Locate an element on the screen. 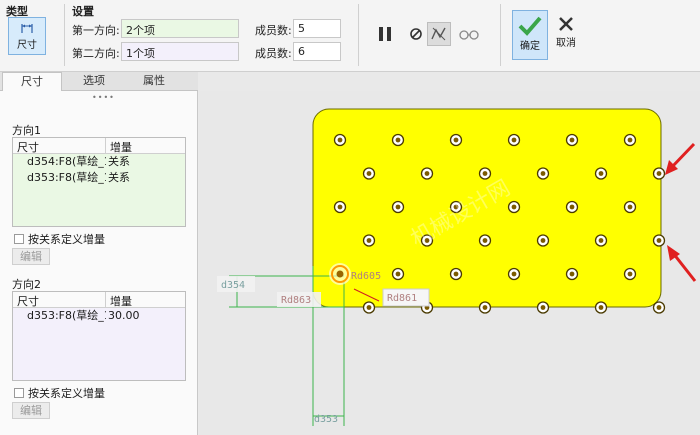  dim-label-rd861: Rd861 is located at coordinates (402, 298).